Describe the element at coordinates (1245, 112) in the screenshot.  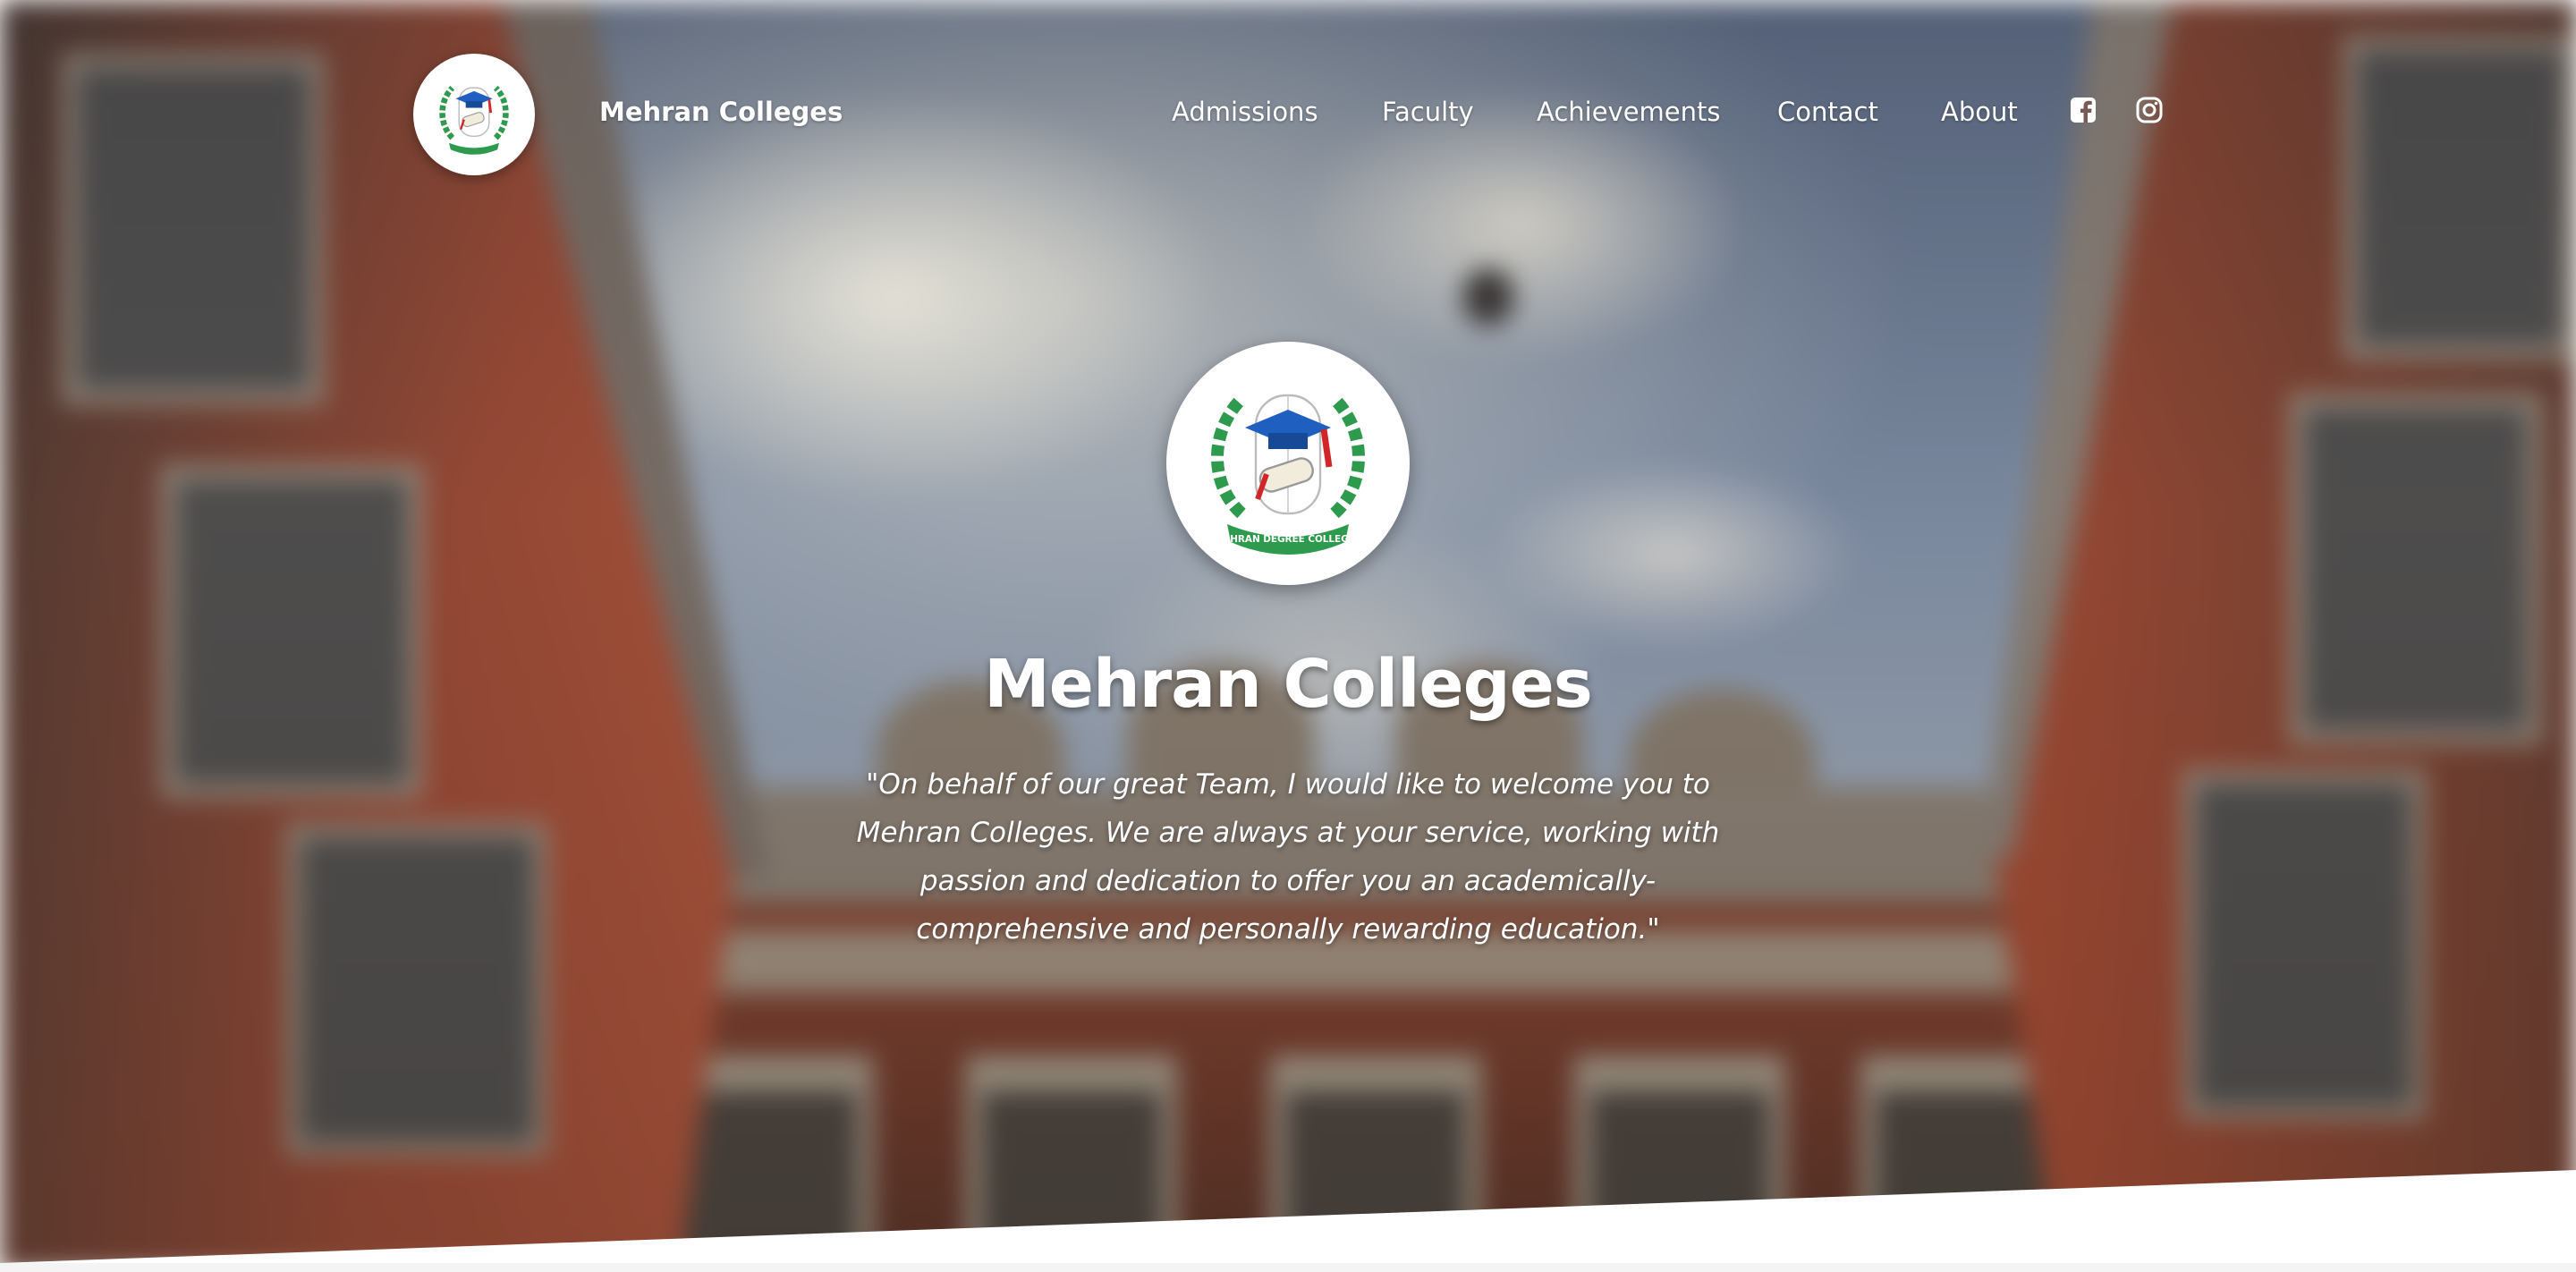
I see `nav-admissions-link: Admissions` at that location.